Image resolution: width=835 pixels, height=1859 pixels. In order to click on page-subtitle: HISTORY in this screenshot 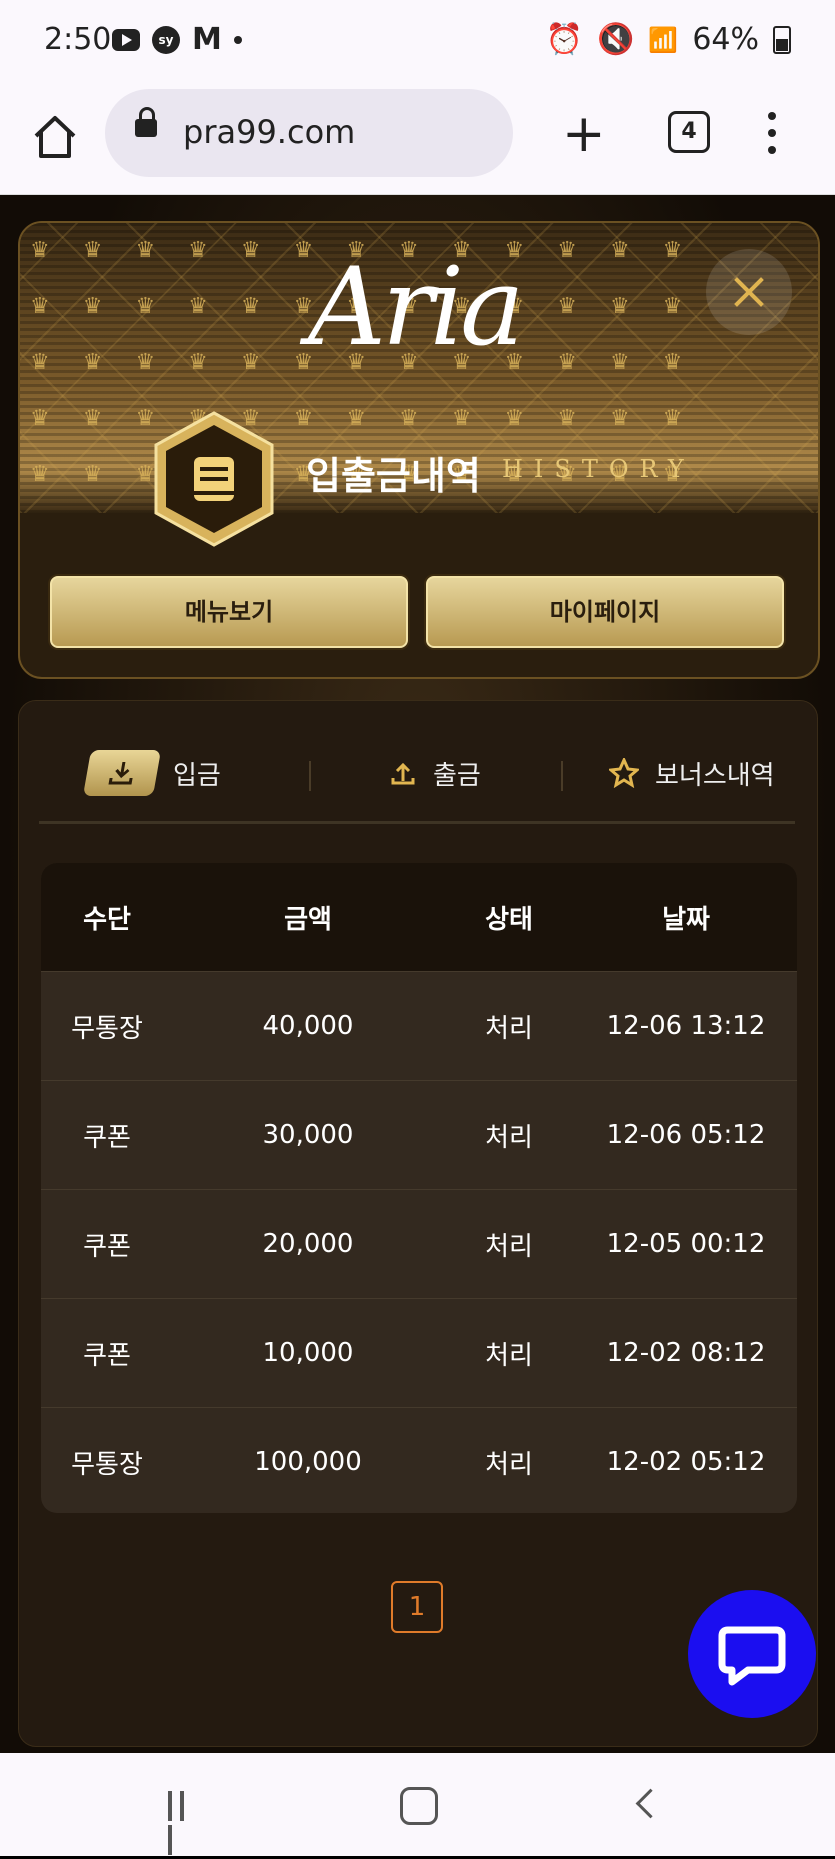, I will do `click(598, 469)`.